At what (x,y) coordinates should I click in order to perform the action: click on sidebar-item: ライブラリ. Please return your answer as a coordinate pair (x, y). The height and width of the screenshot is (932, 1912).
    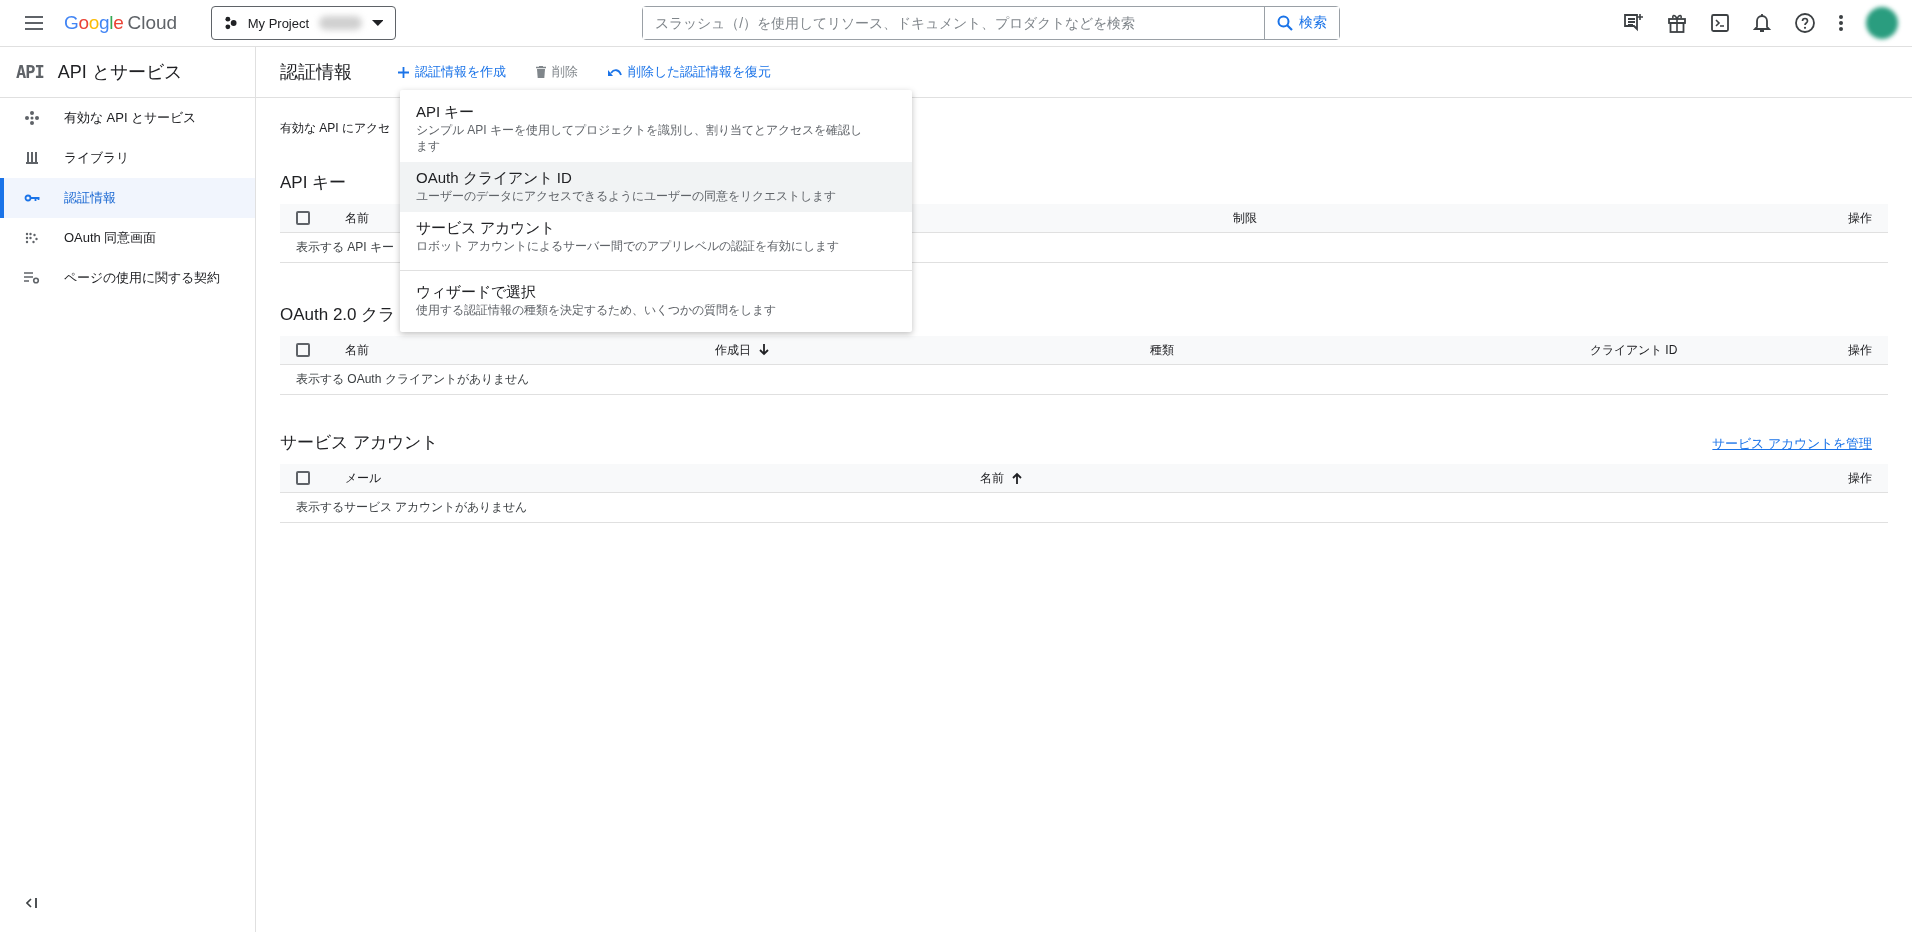
    Looking at the image, I should click on (127, 158).